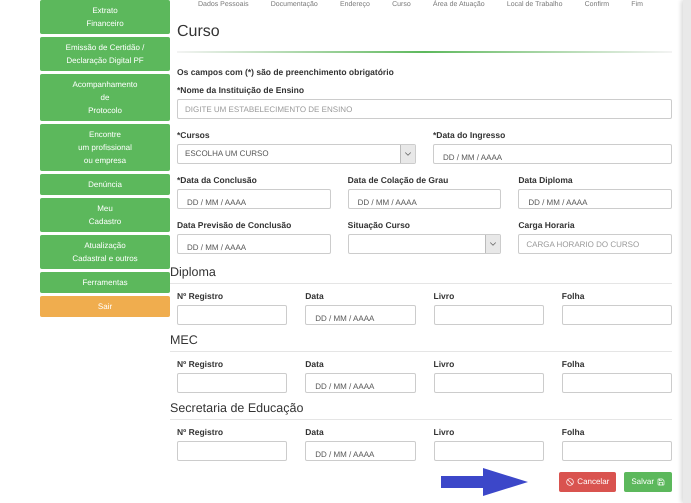 Image resolution: width=691 pixels, height=503 pixels. Describe the element at coordinates (105, 147) in the screenshot. I see `sidebar-menu-button: Encontre um profissional ou empresa` at that location.